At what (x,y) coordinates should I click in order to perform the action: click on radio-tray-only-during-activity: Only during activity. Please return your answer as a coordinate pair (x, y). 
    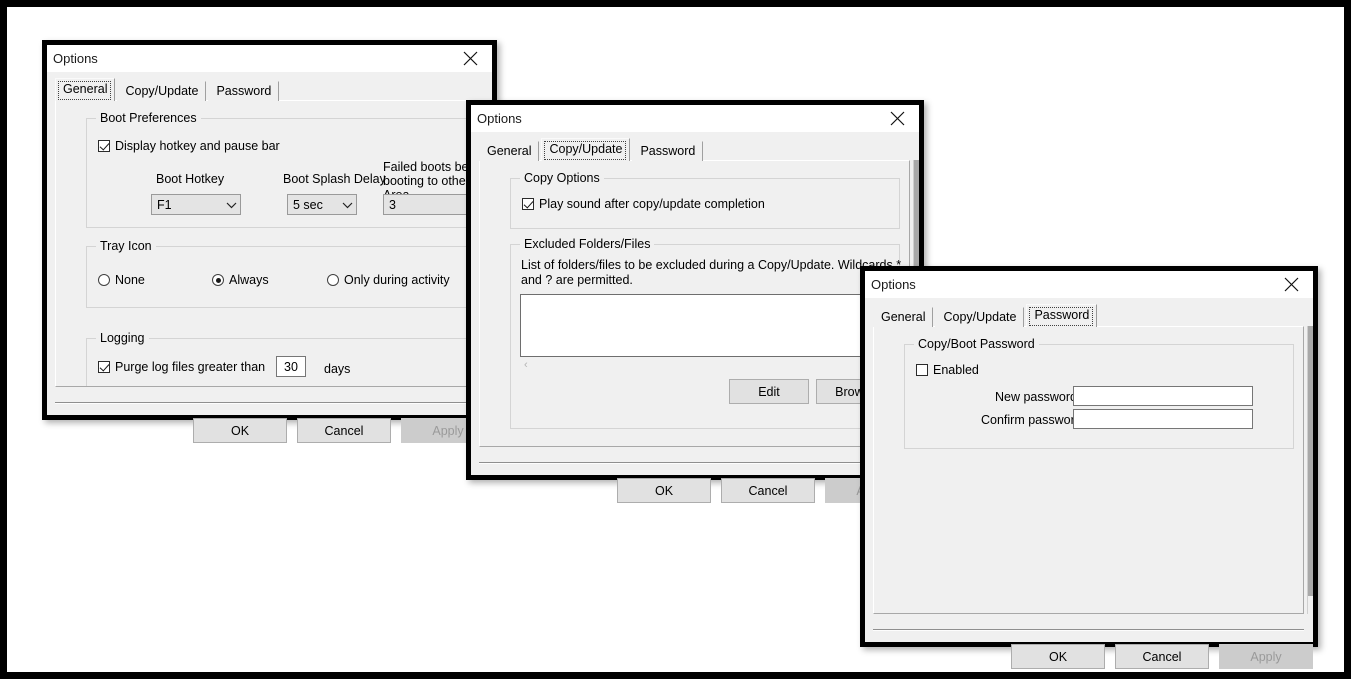
    Looking at the image, I should click on (388, 280).